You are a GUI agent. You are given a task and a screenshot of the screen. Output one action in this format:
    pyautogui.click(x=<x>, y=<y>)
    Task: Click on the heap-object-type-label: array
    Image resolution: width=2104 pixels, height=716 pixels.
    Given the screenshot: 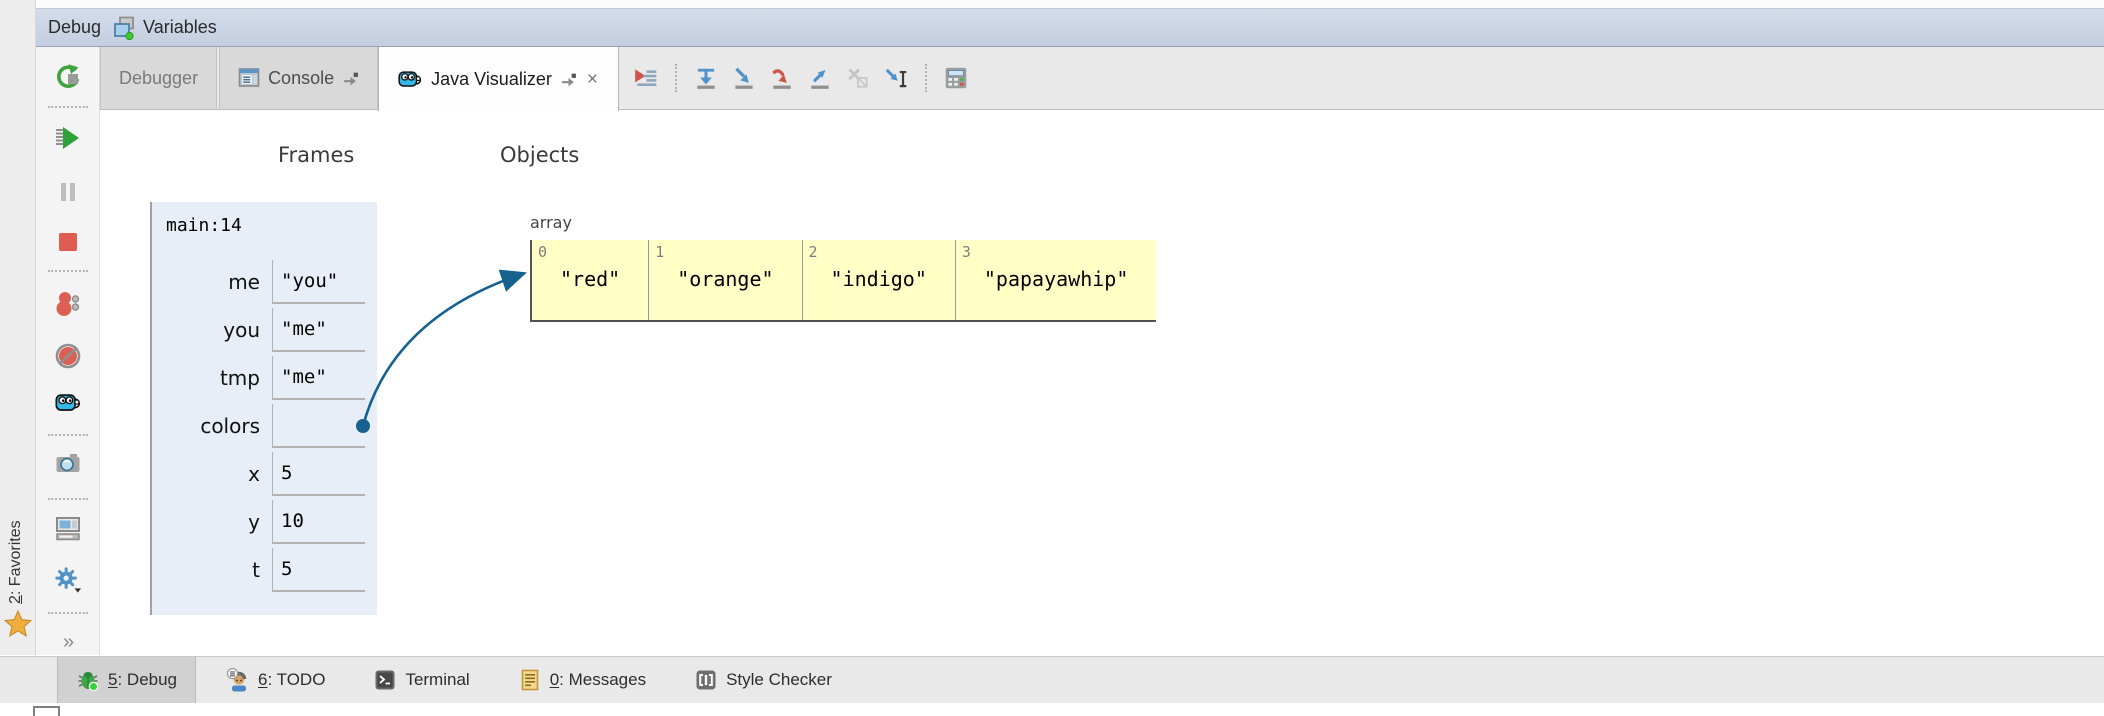 What is the action you would take?
    pyautogui.click(x=551, y=222)
    